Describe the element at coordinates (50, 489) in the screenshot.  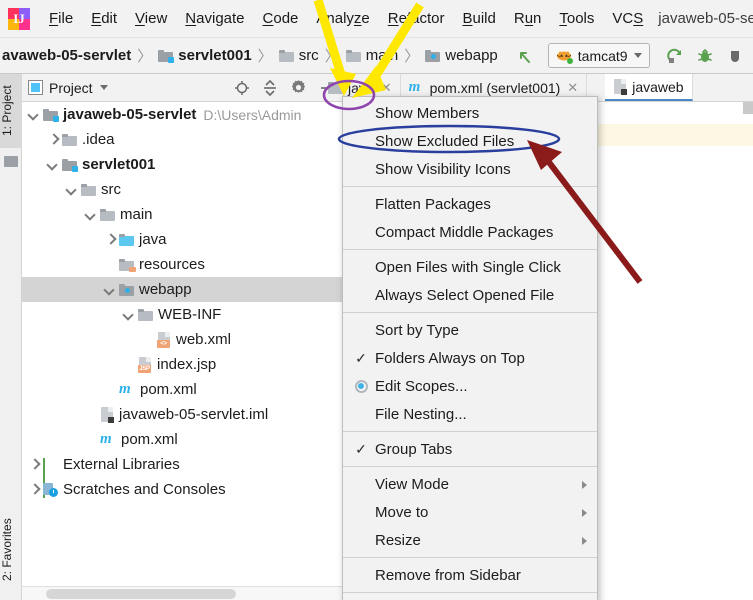
I see `scratches-icon` at that location.